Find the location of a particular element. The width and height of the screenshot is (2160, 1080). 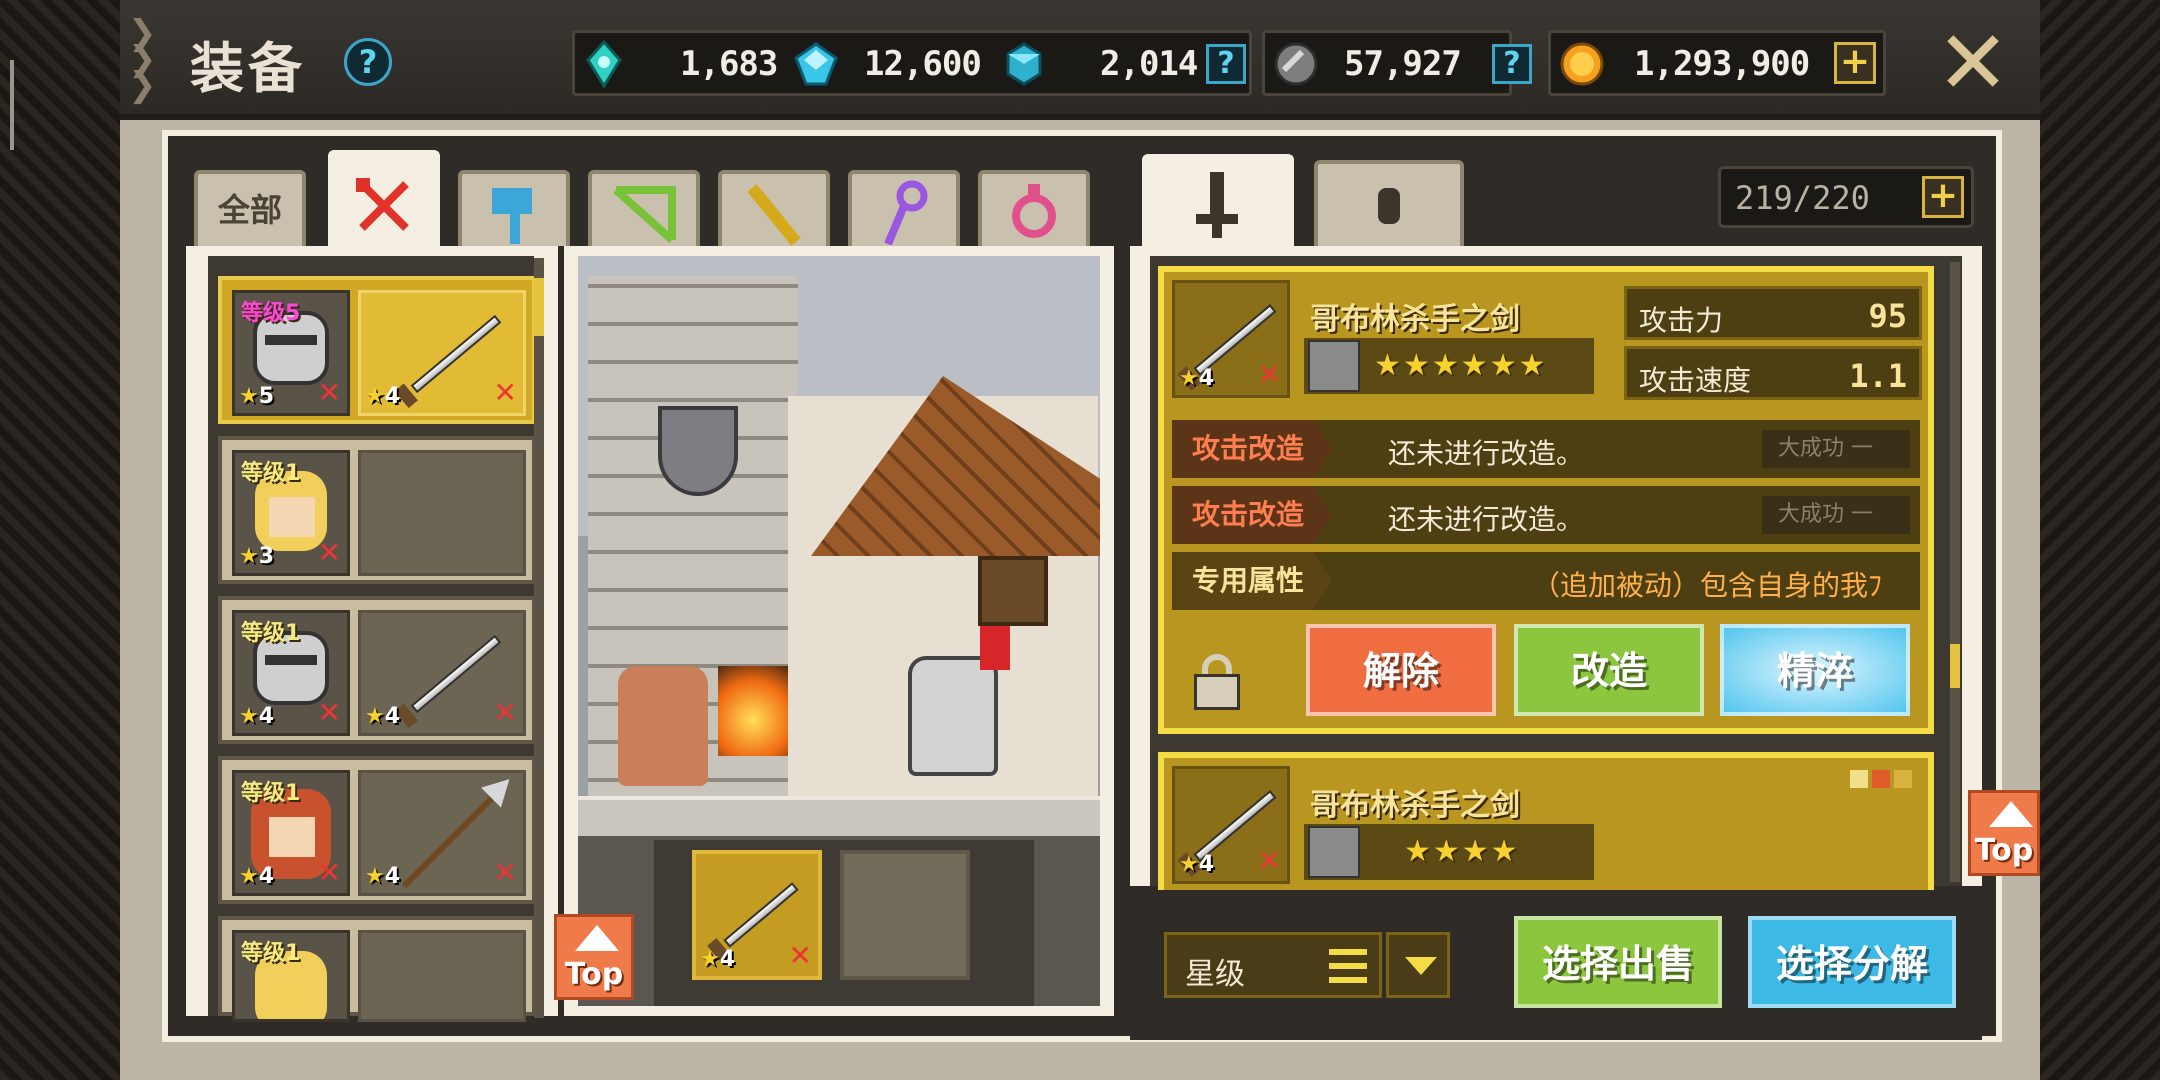

hero-list-scrollbar is located at coordinates (539, 638).